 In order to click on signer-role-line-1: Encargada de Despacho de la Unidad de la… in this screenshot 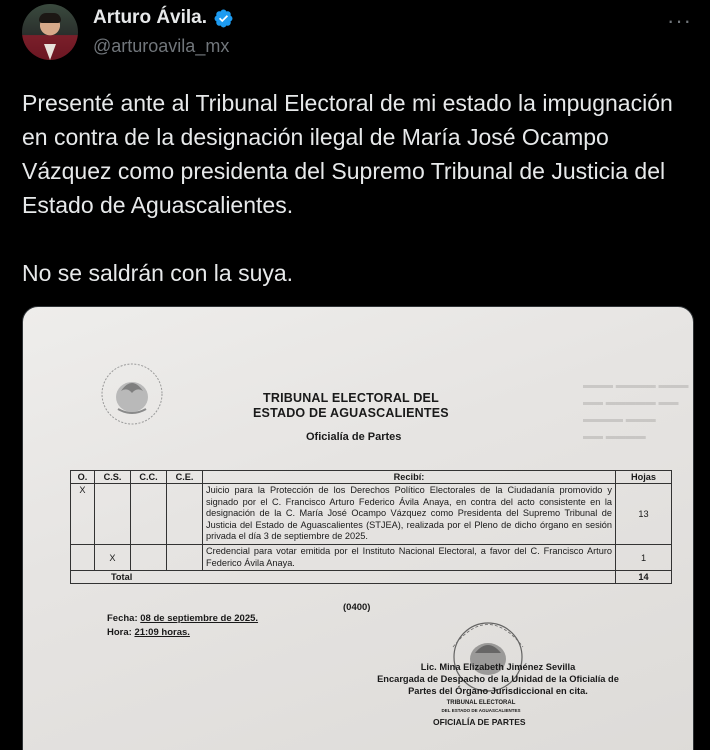, I will do `click(498, 679)`.